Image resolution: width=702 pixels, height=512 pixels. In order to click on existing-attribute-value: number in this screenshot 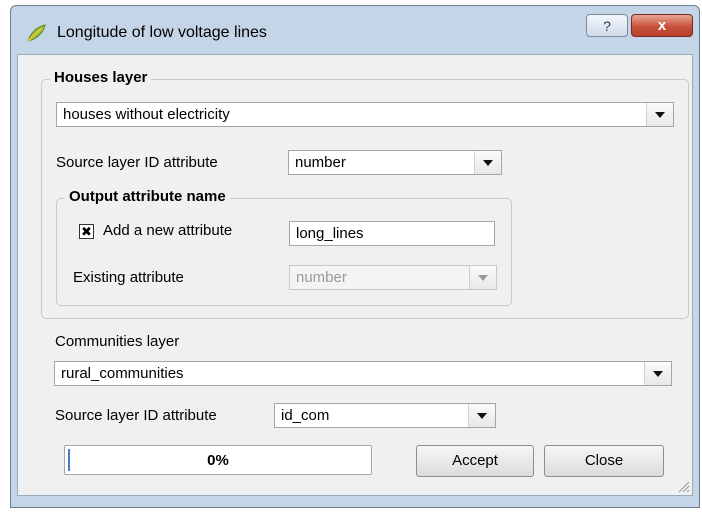, I will do `click(321, 277)`.